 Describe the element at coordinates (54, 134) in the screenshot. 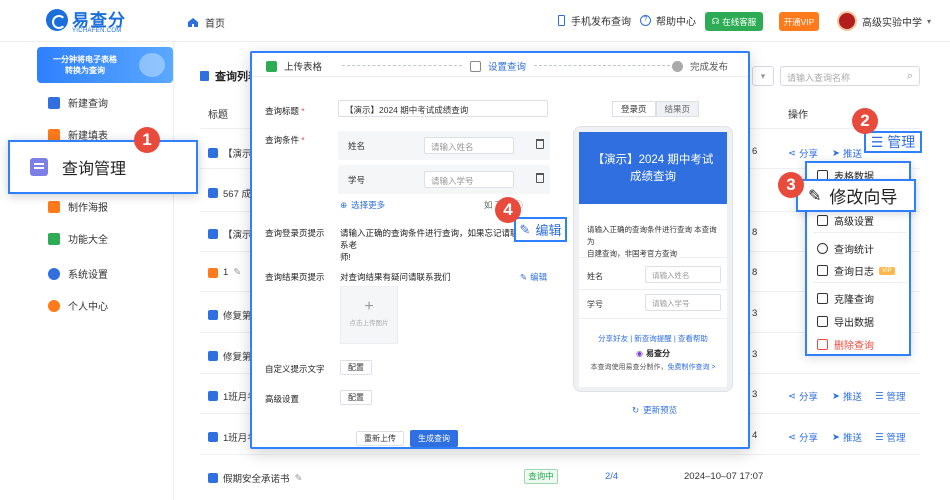

I see `new-form-icon` at that location.